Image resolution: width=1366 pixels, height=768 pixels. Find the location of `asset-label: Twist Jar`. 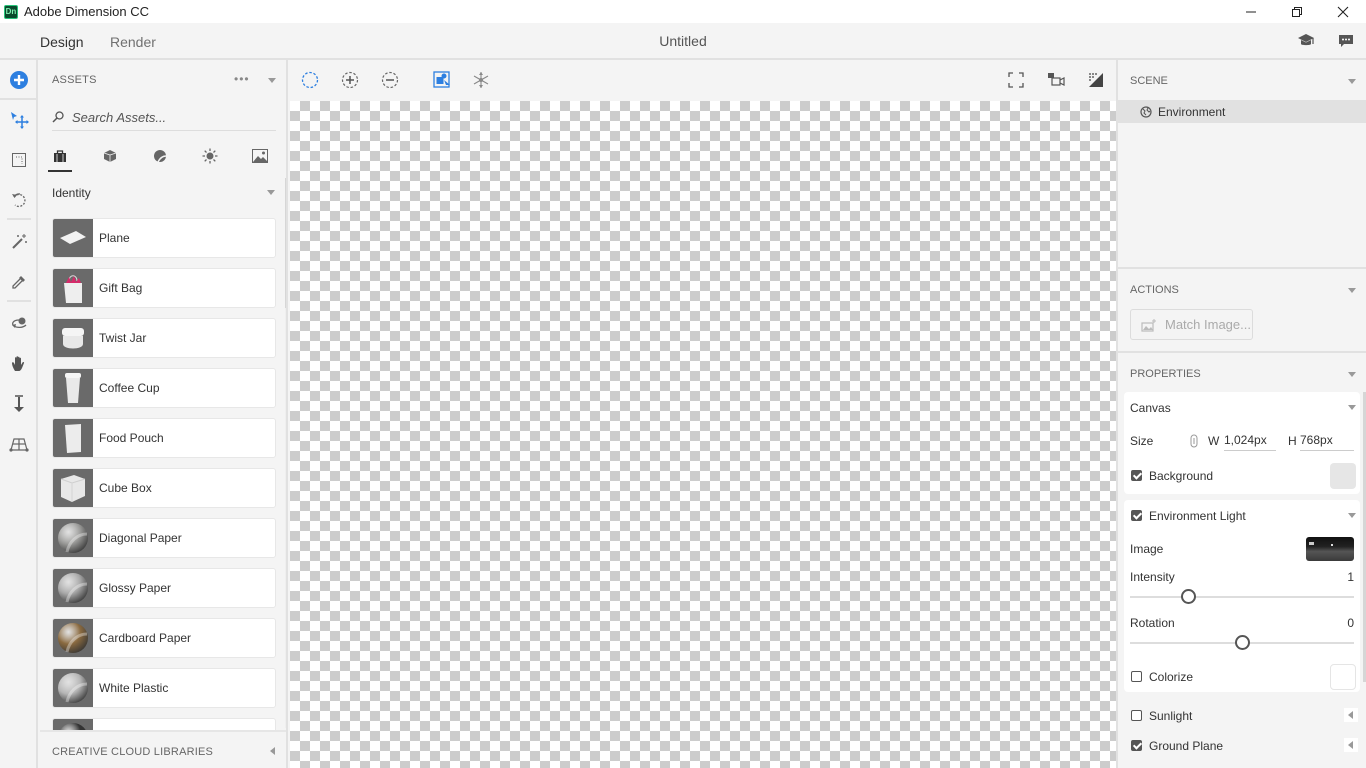

asset-label: Twist Jar is located at coordinates (123, 338).